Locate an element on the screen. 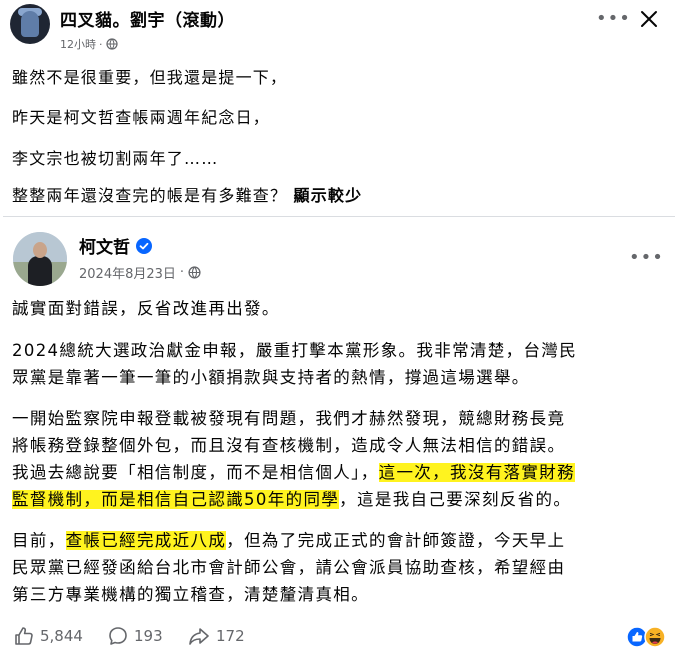  shared-p3-line-4-b: ，這是我自己要深刻反省的。 is located at coordinates (455, 499).